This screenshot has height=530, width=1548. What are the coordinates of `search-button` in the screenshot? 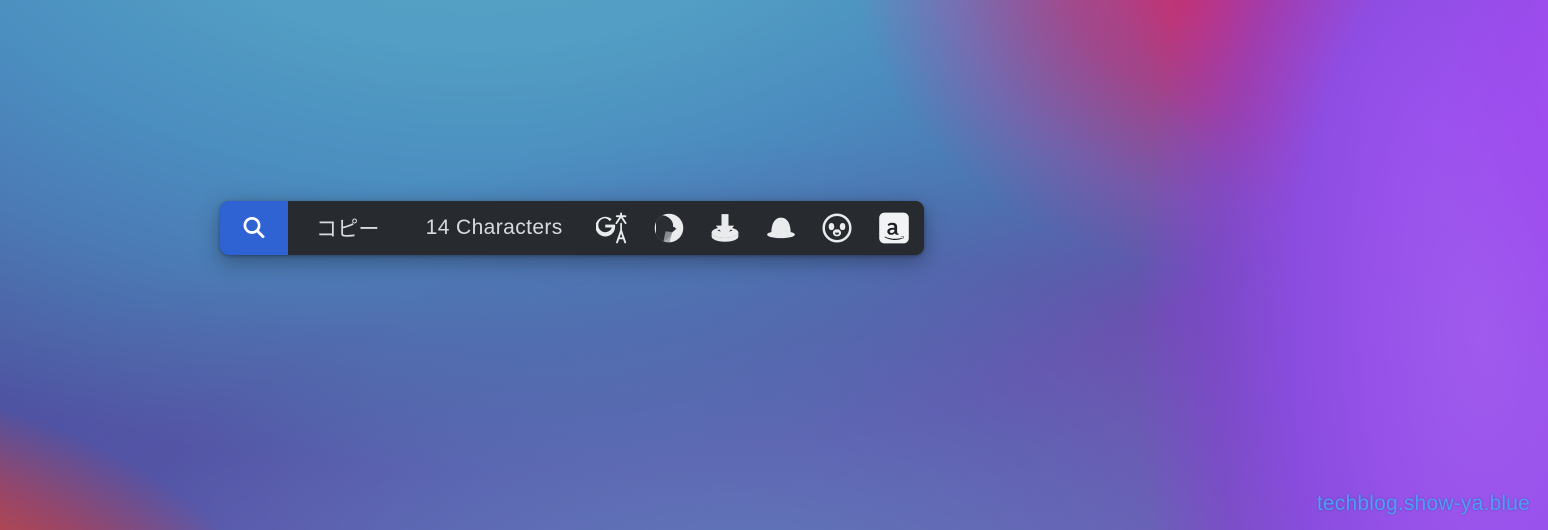 It's located at (254, 228).